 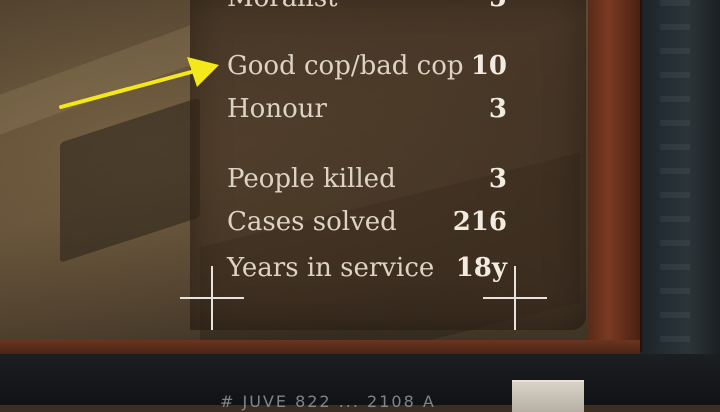 I want to click on stat-label: Cases solved, so click(x=312, y=222).